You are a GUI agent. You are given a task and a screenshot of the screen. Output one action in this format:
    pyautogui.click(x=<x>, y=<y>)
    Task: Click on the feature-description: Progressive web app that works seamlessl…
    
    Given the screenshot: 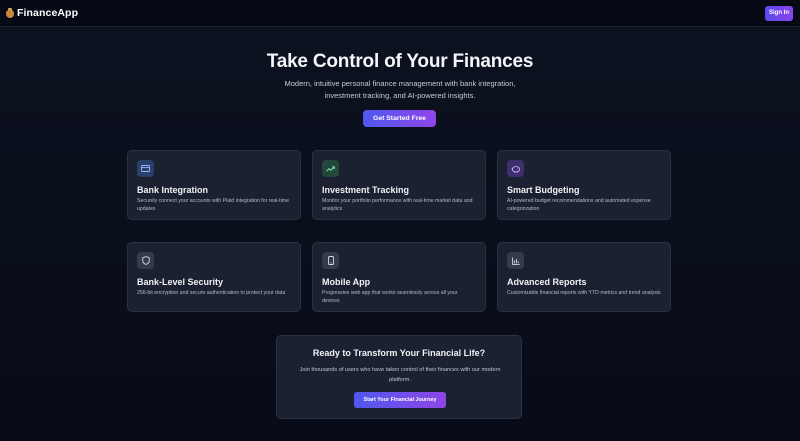 What is the action you would take?
    pyautogui.click(x=390, y=297)
    